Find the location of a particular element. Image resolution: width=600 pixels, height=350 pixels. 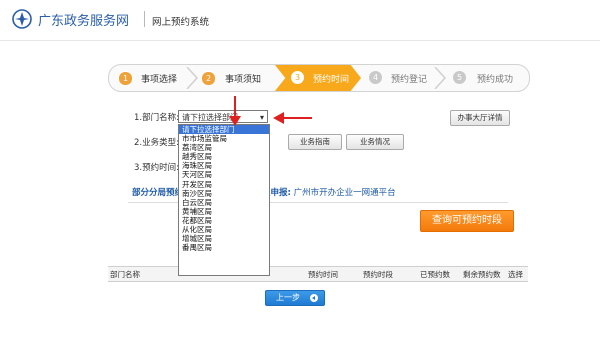

dropdown-option: 海珠区局 is located at coordinates (224, 165).